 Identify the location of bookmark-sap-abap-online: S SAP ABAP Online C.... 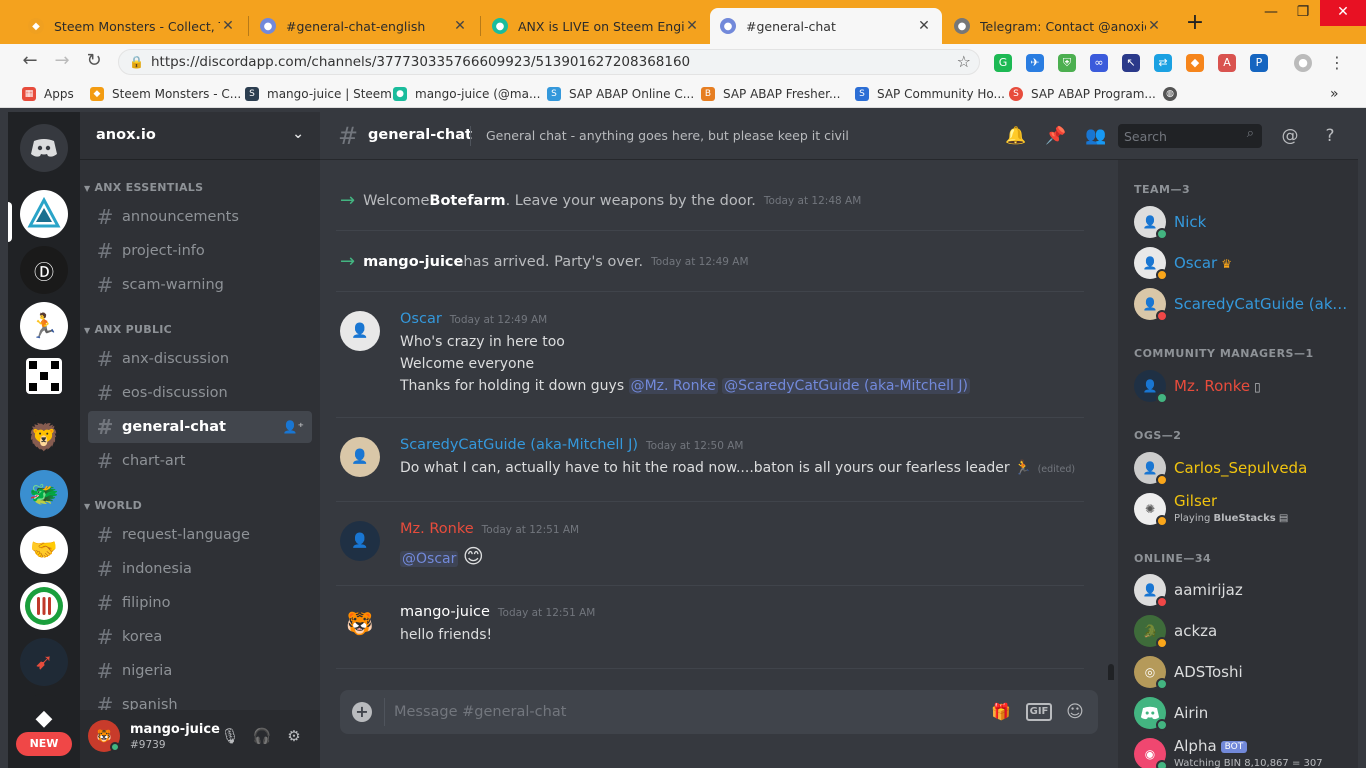
(620, 94).